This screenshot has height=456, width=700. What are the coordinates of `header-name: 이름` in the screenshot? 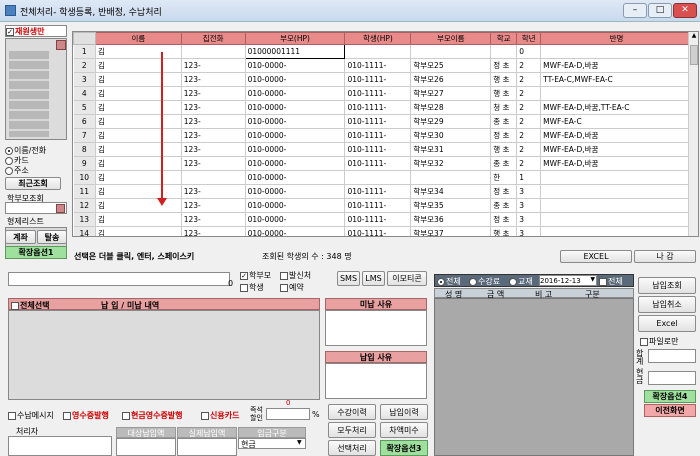 It's located at (138, 38).